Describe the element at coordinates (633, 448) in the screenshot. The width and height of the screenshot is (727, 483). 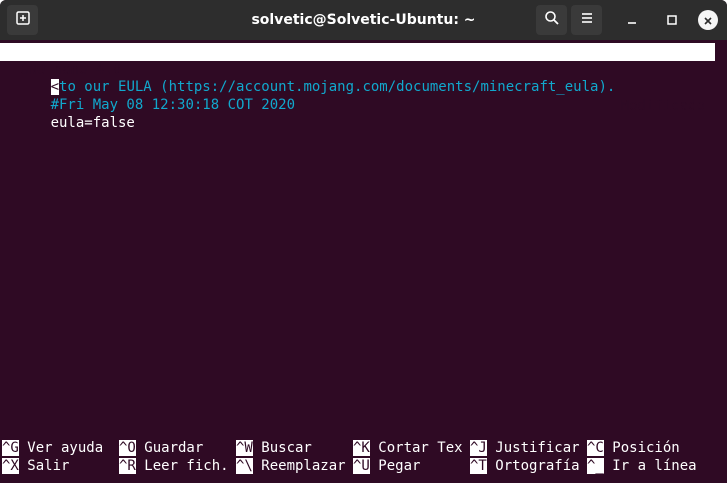
I see `shortcut-position: ^C Posición` at that location.